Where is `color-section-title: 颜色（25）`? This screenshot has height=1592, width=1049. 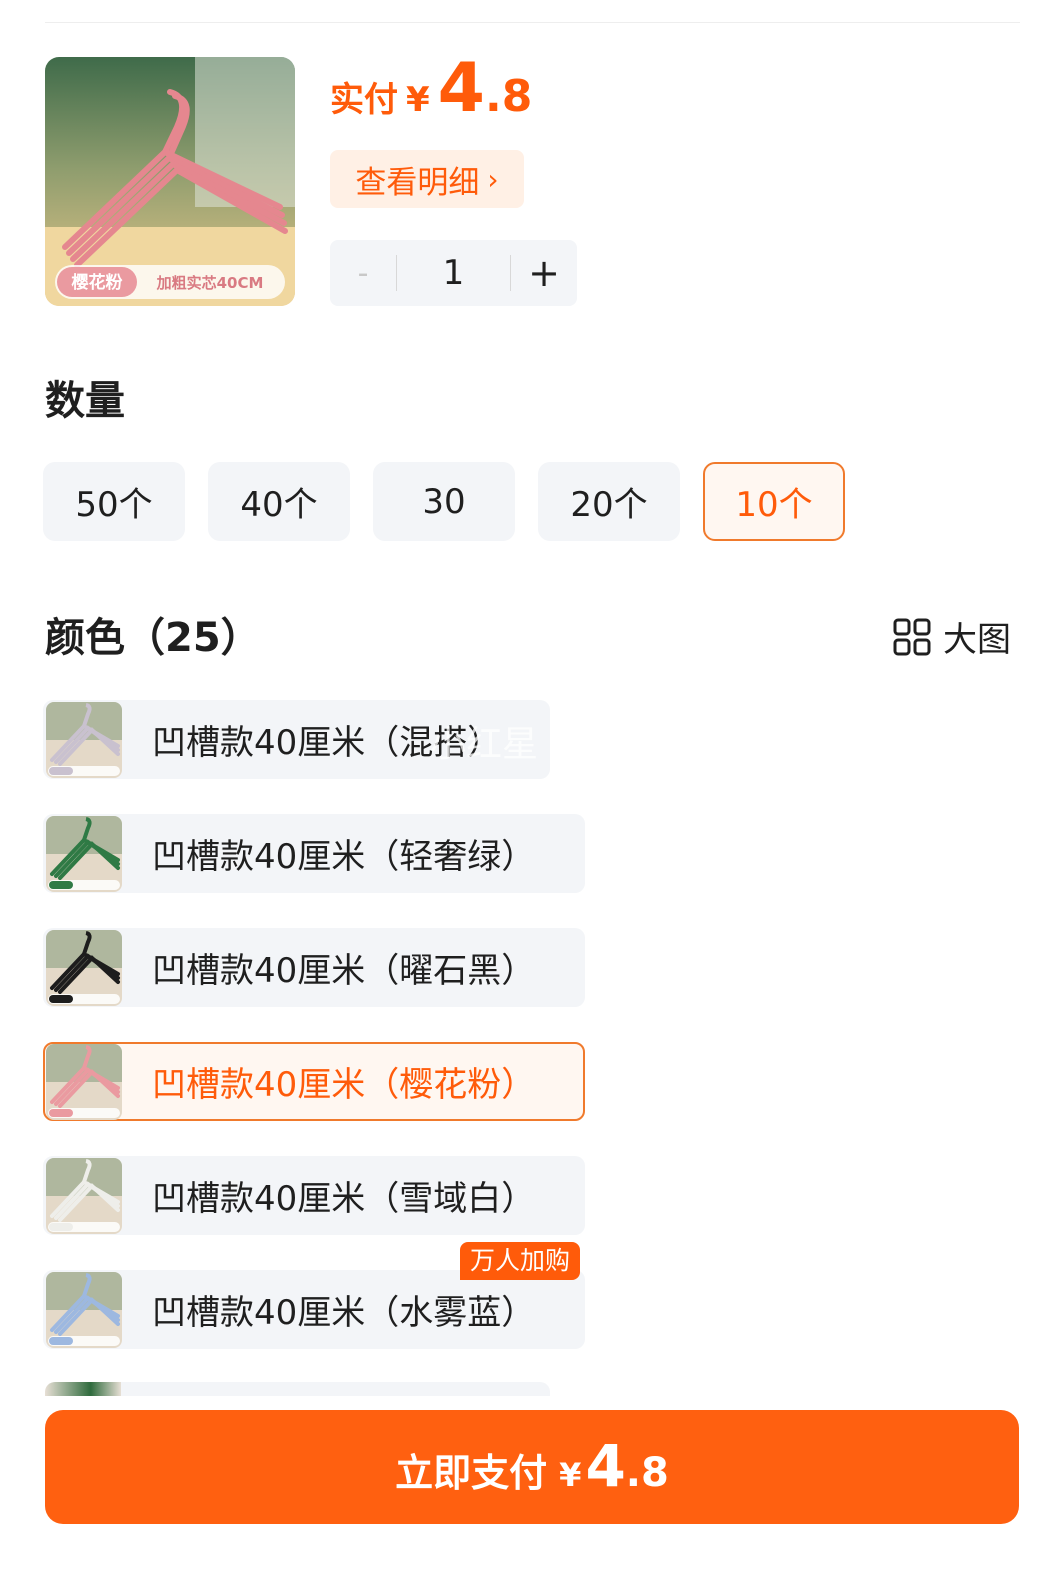
color-section-title: 颜色（25） is located at coordinates (153, 638).